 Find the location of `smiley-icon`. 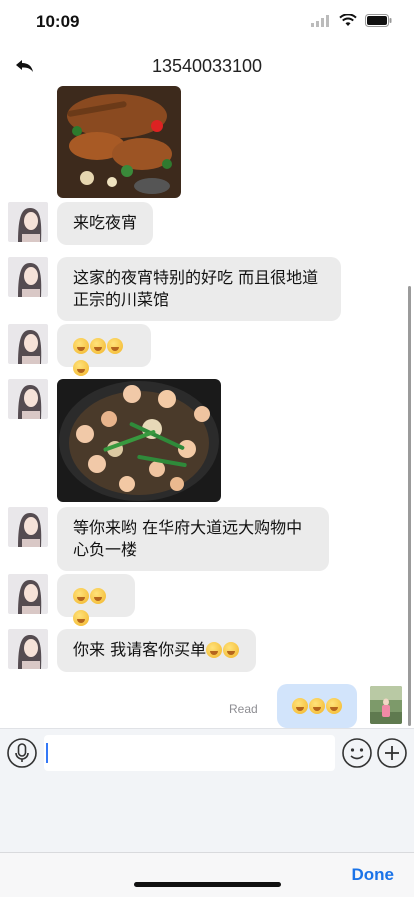

smiley-icon is located at coordinates (357, 753).